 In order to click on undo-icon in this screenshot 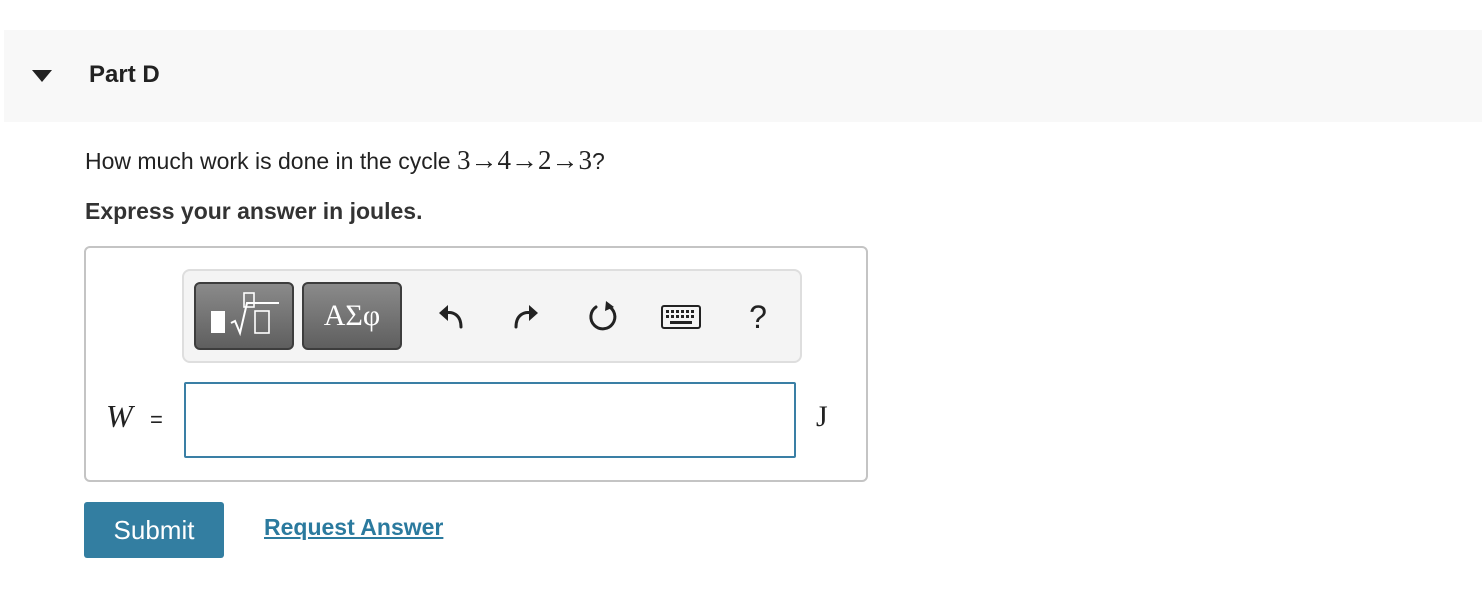, I will do `click(451, 317)`.